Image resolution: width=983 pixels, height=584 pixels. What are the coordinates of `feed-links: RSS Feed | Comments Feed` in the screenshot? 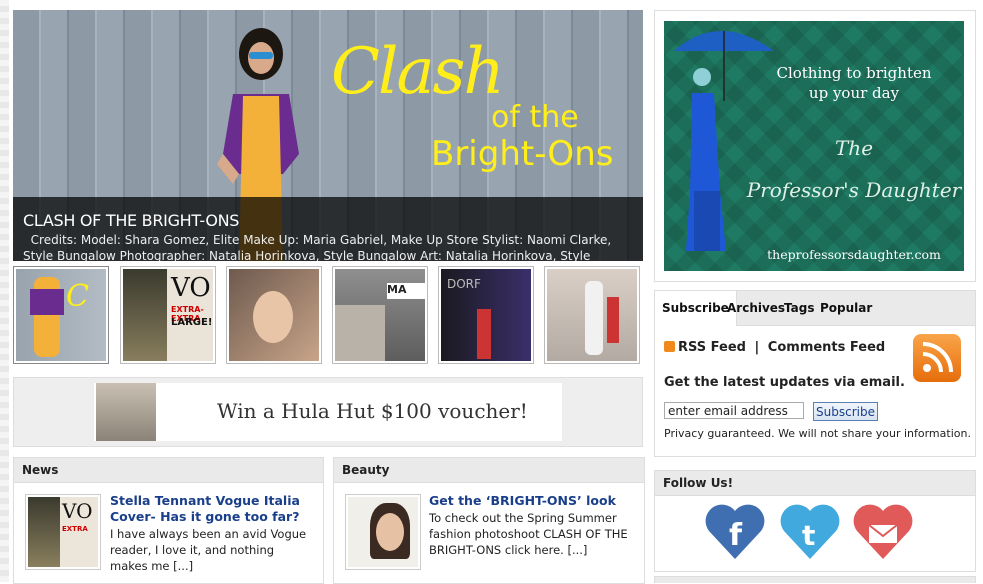 It's located at (774, 347).